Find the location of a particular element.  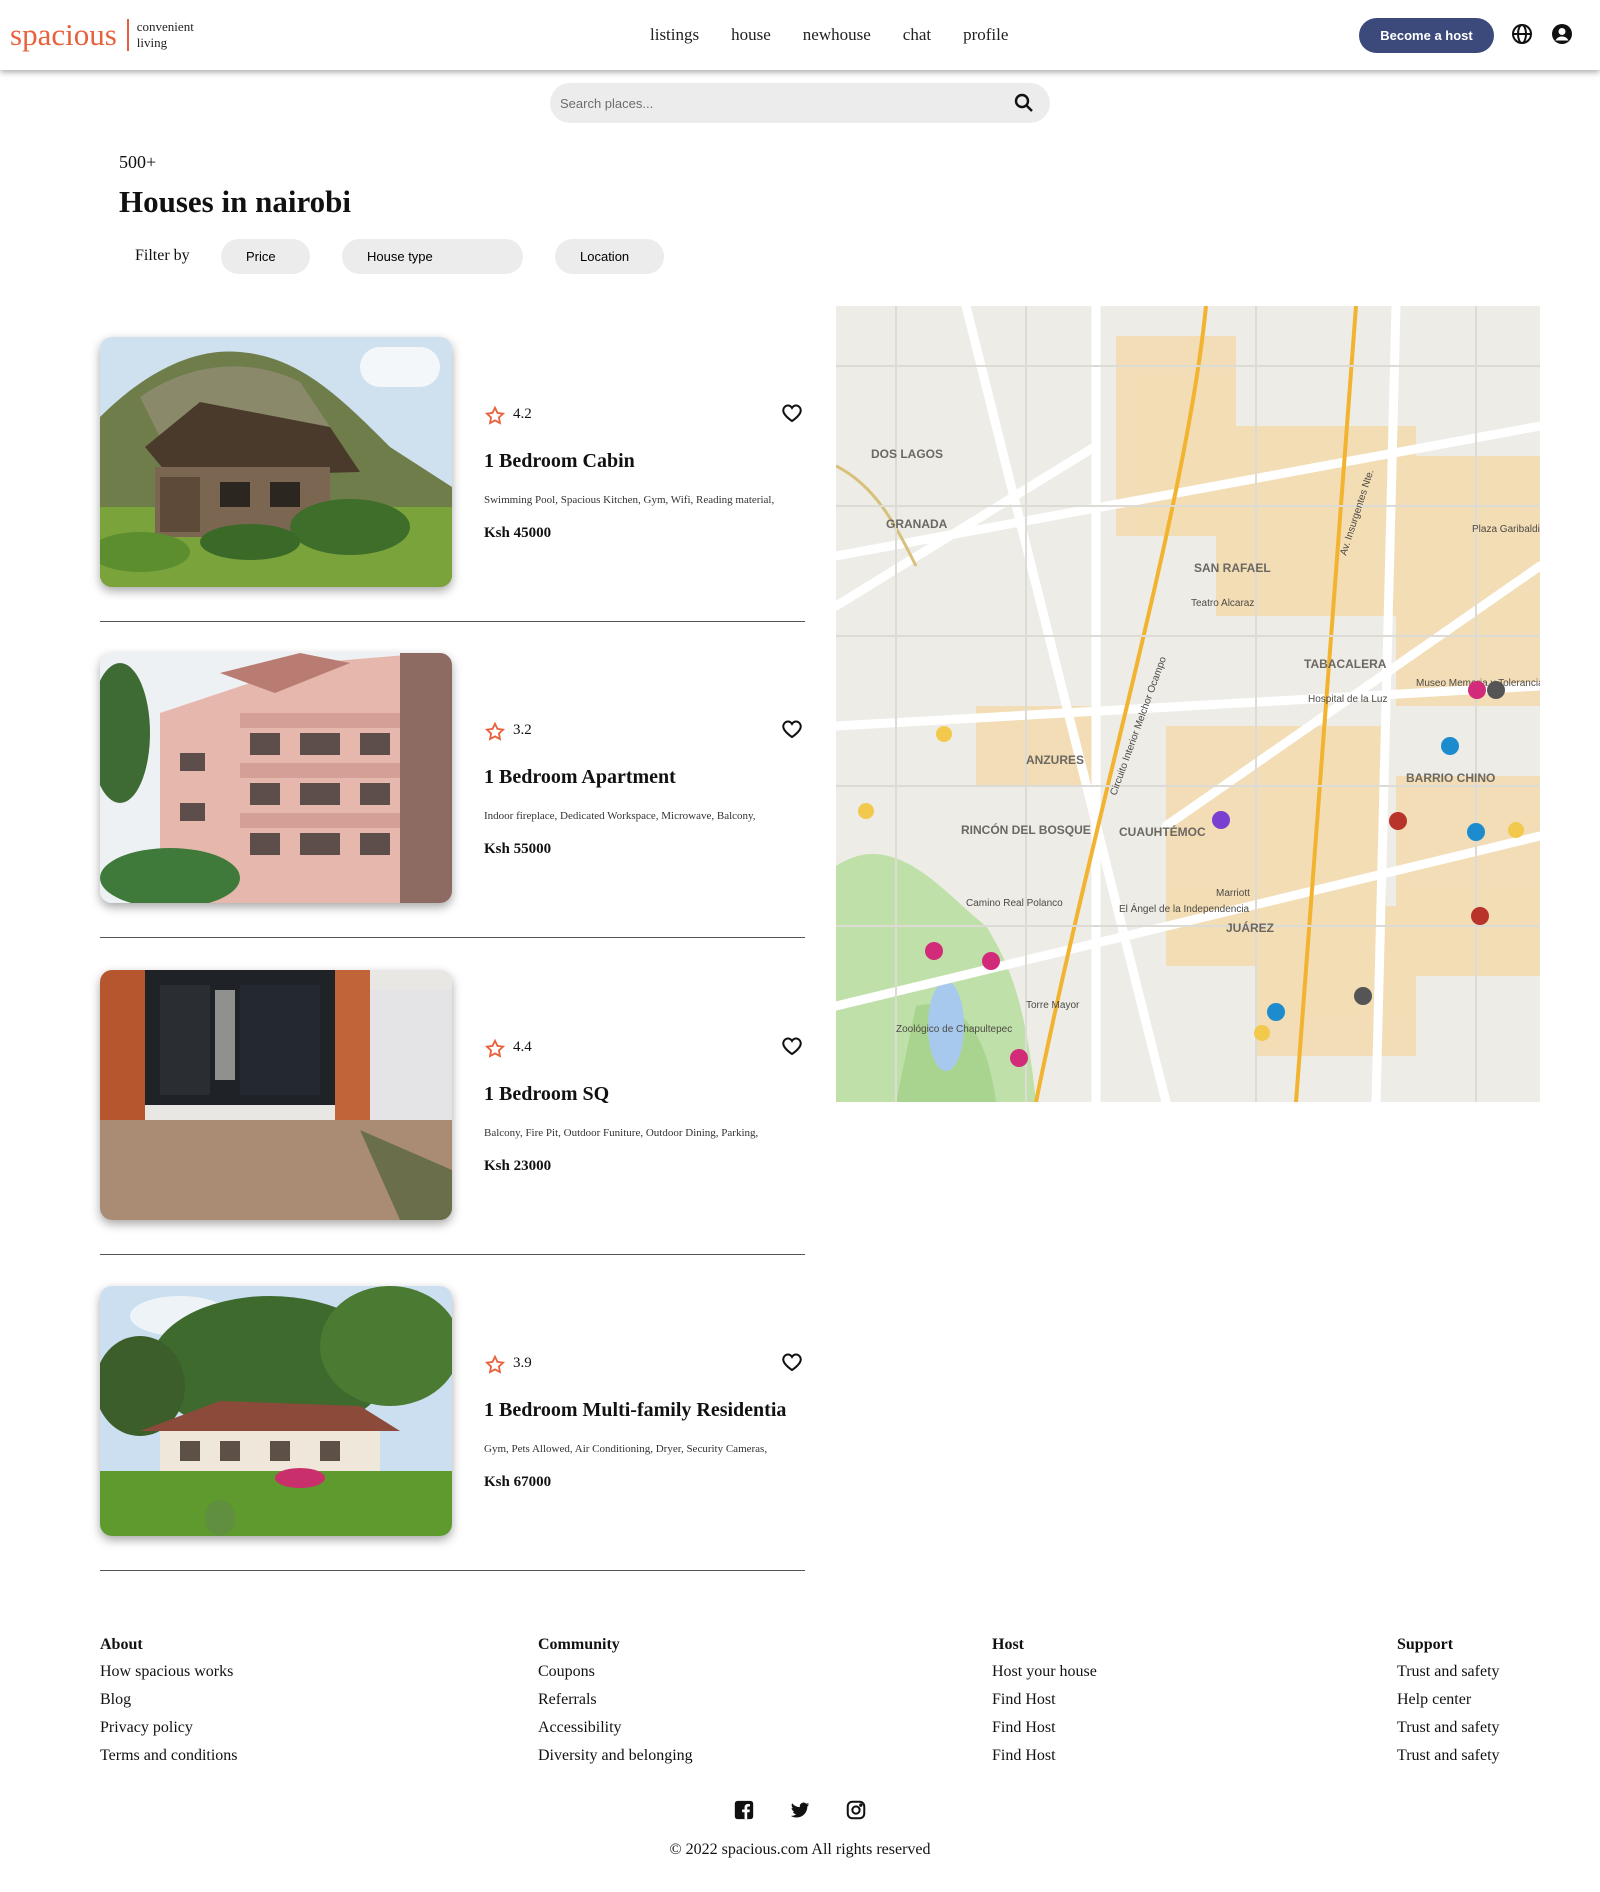

map-label: Teatro Alcaraz is located at coordinates (1222, 603).